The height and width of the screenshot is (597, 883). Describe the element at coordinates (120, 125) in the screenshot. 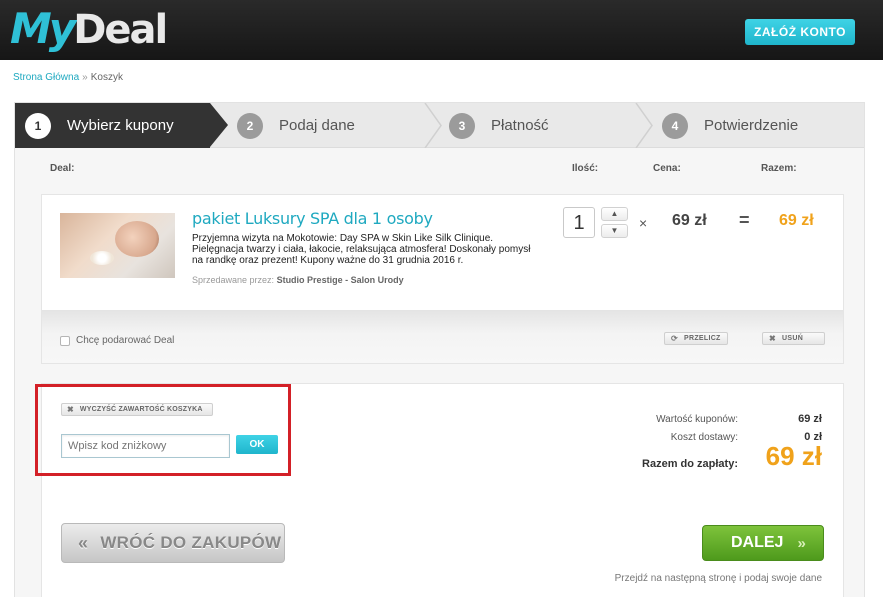

I see `step-1-label: Wybierz kupony` at that location.